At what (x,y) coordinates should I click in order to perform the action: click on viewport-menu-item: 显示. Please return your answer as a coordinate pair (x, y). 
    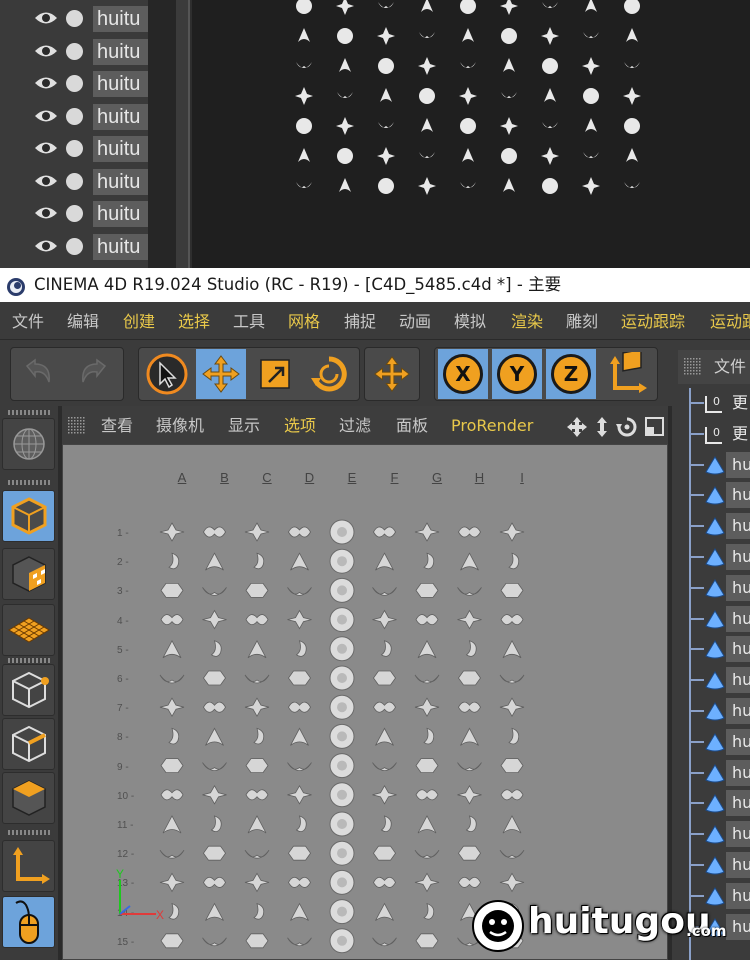
    Looking at the image, I should click on (244, 426).